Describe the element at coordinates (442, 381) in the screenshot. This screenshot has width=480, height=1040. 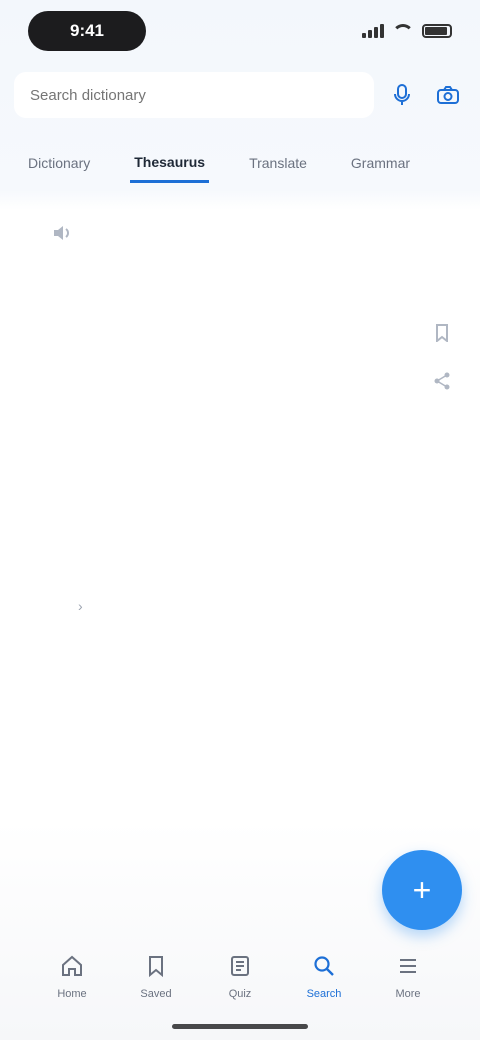
I see `share-icon` at that location.